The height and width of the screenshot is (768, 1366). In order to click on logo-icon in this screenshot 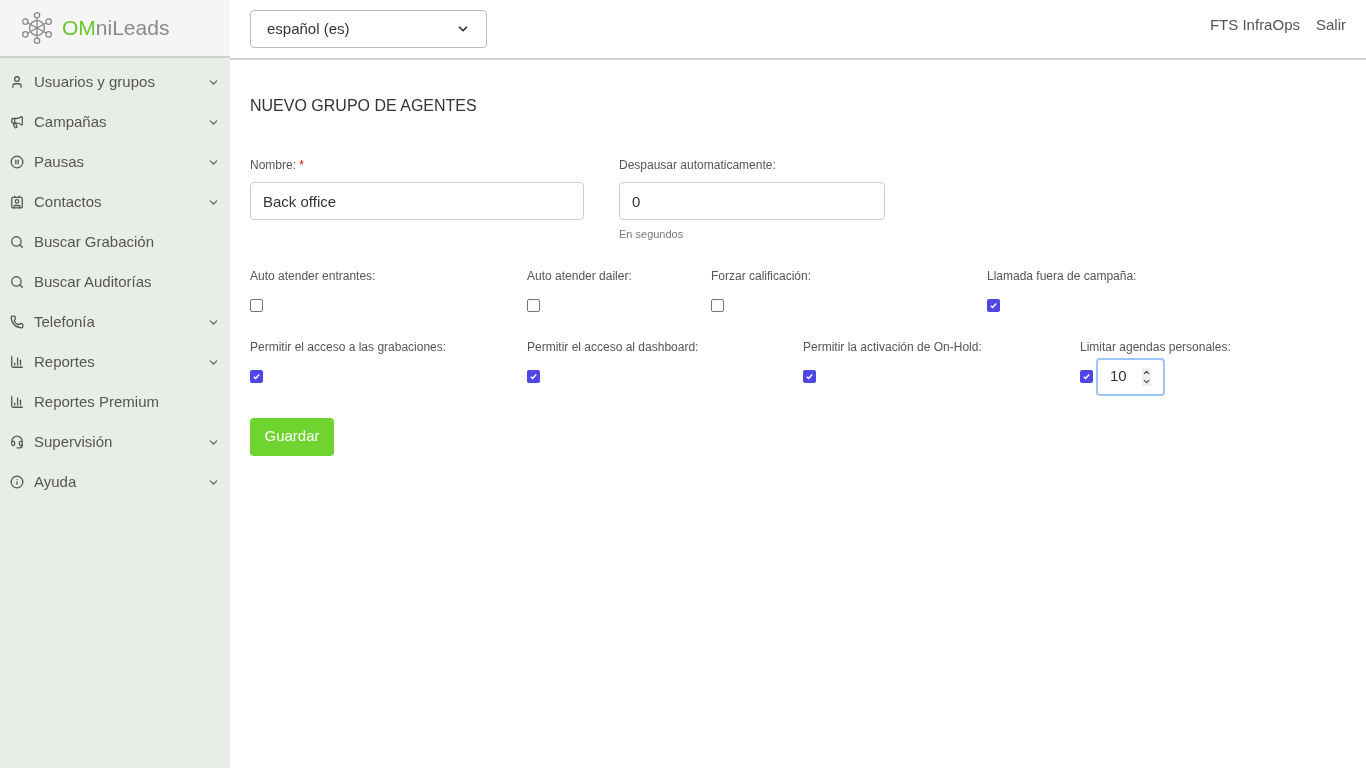, I will do `click(37, 28)`.